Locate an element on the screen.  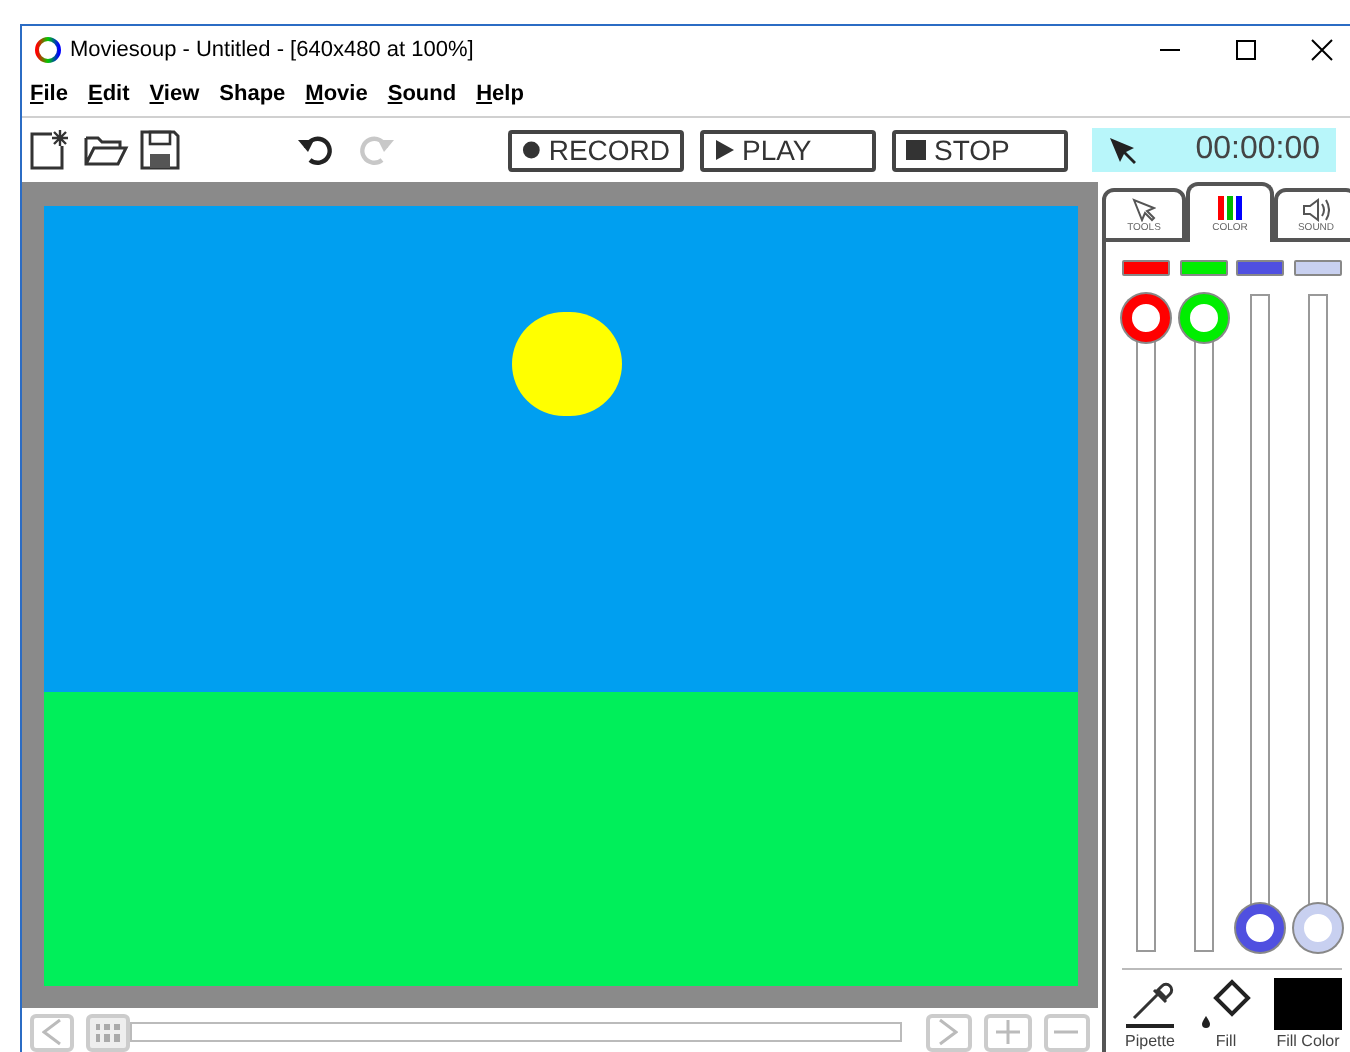
menu-item: View is located at coordinates (174, 95).